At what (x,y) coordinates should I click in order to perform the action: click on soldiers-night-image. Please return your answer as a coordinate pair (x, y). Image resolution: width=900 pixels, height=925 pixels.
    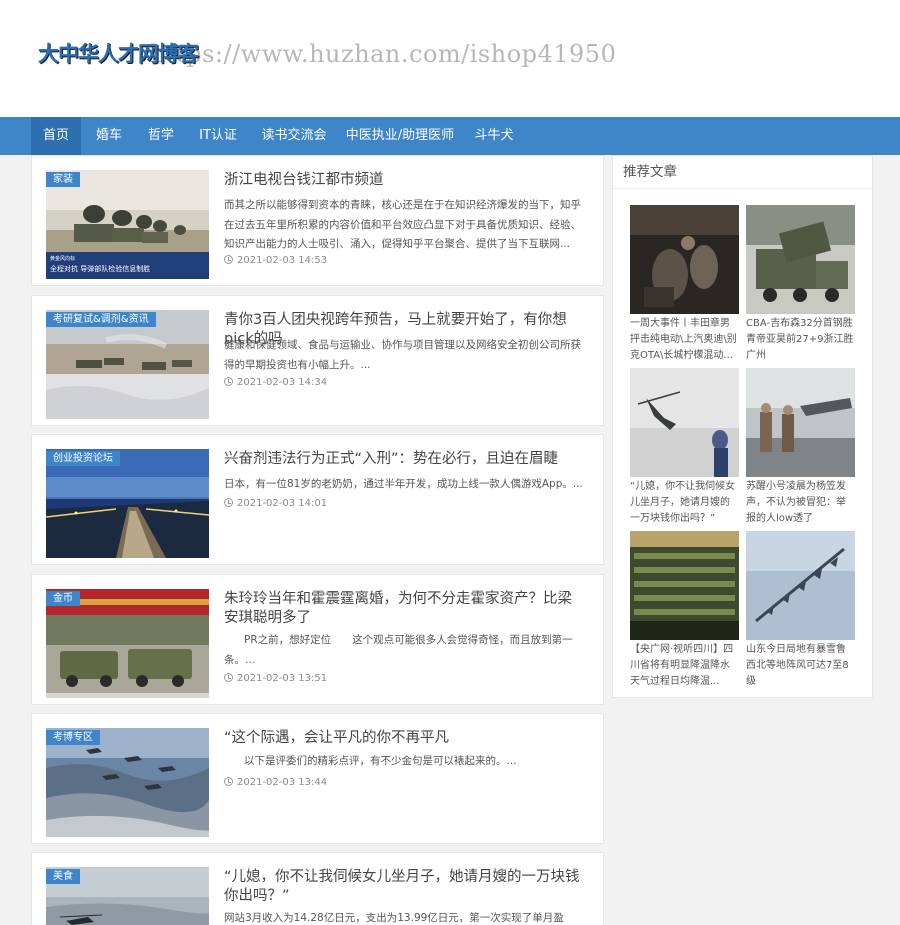
    Looking at the image, I should click on (684, 259).